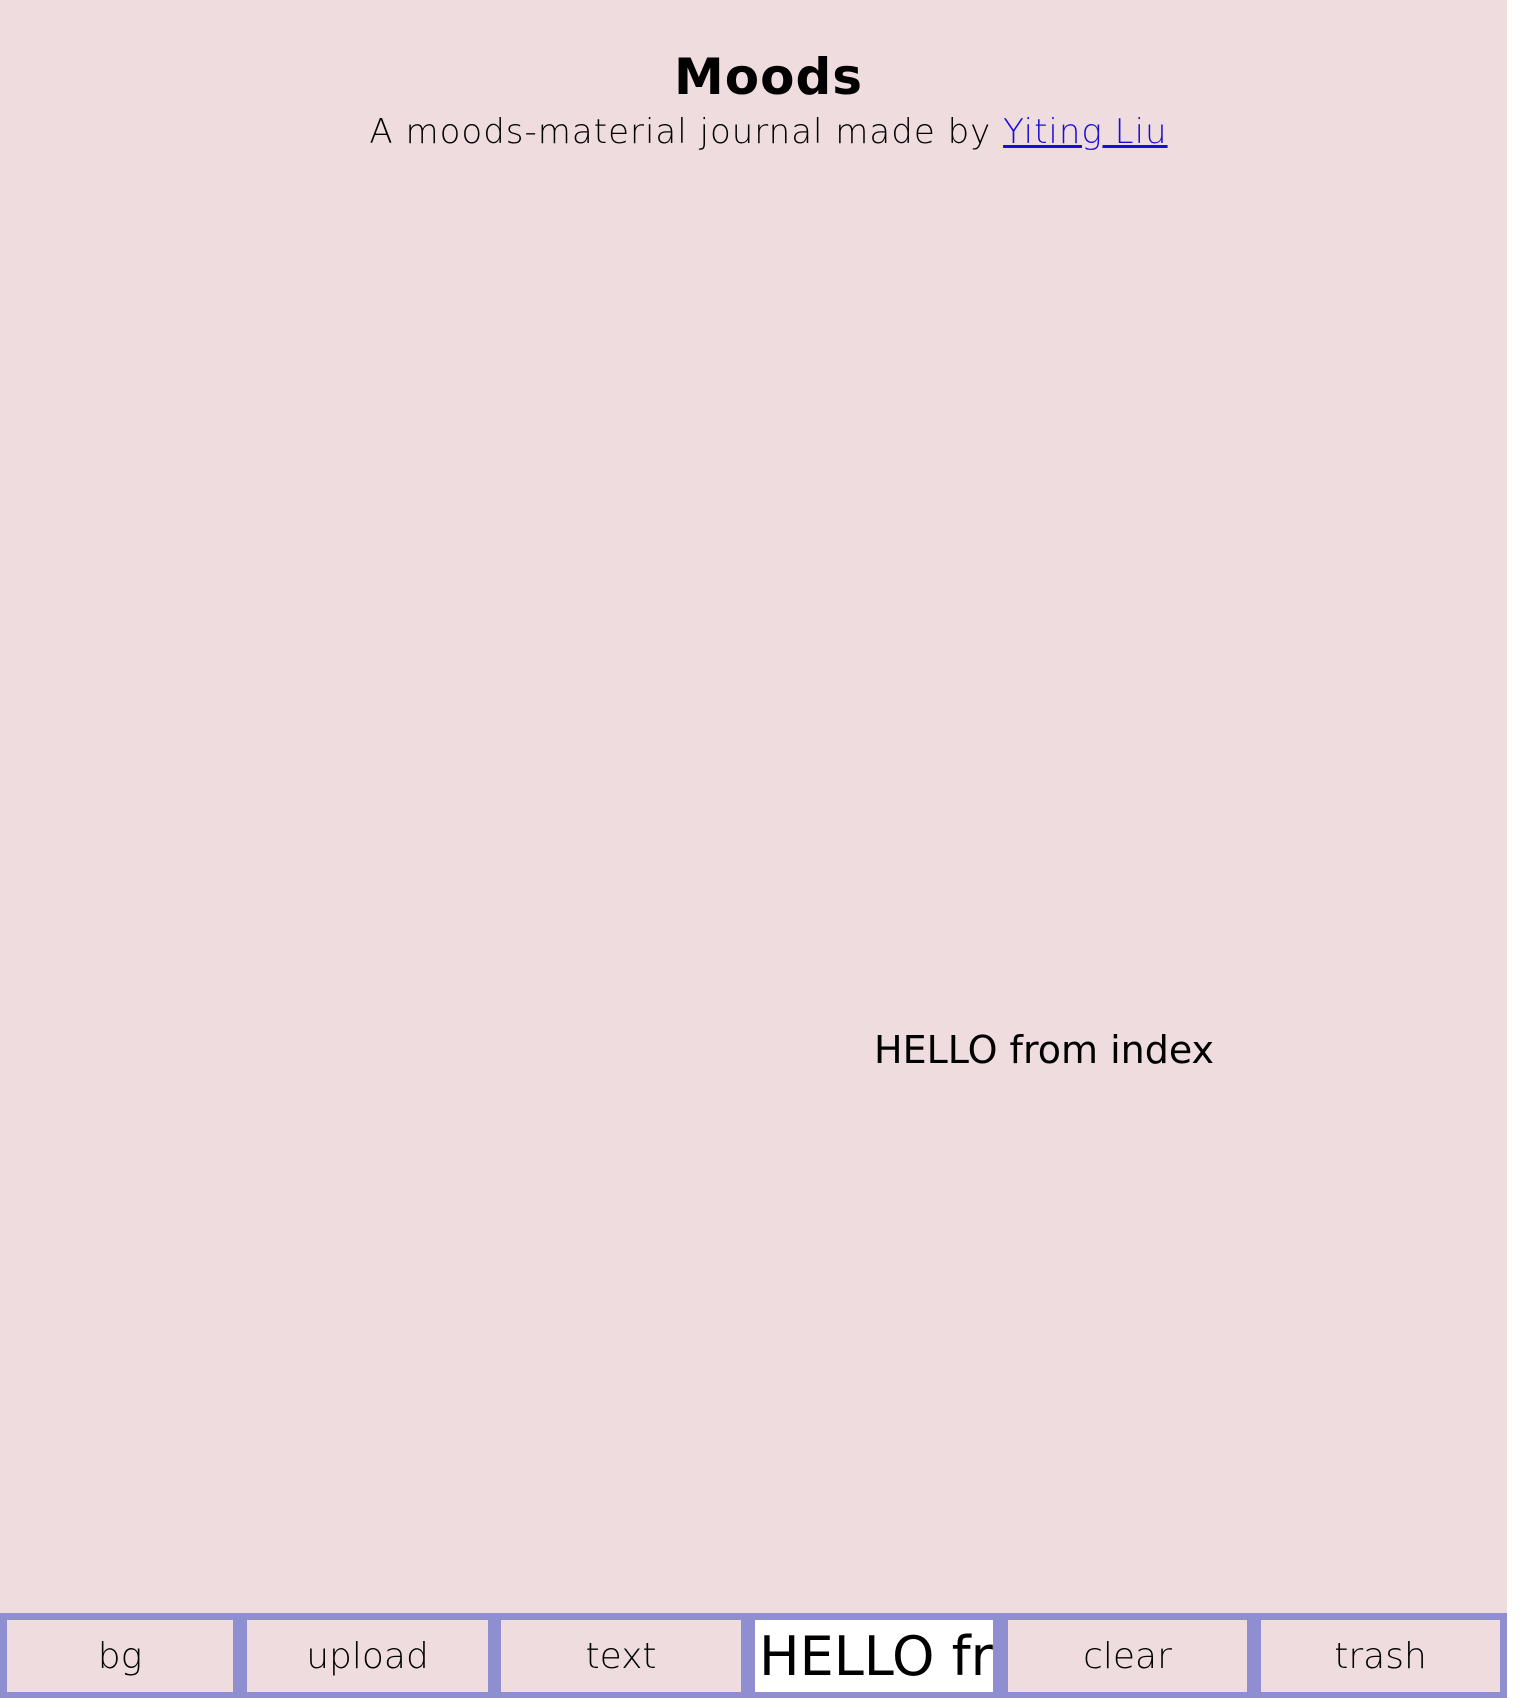  I want to click on bg-button: bg, so click(120, 1656).